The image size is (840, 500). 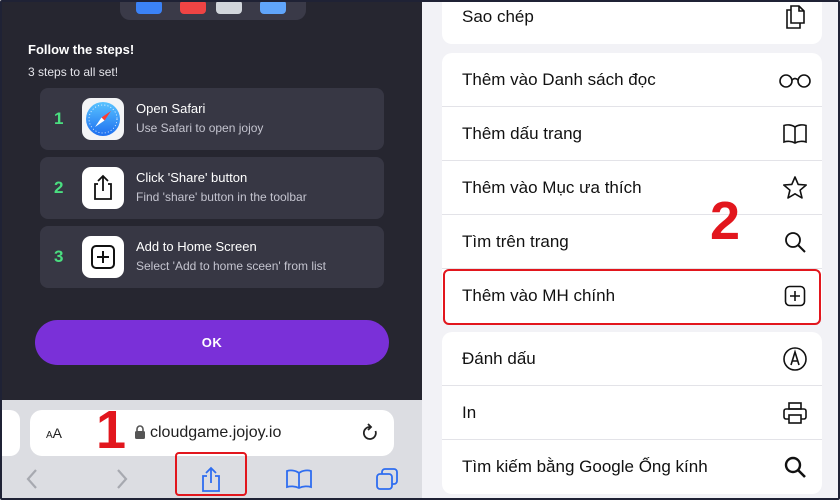 What do you see at coordinates (59, 187) in the screenshot?
I see `step-number: 2` at bounding box center [59, 187].